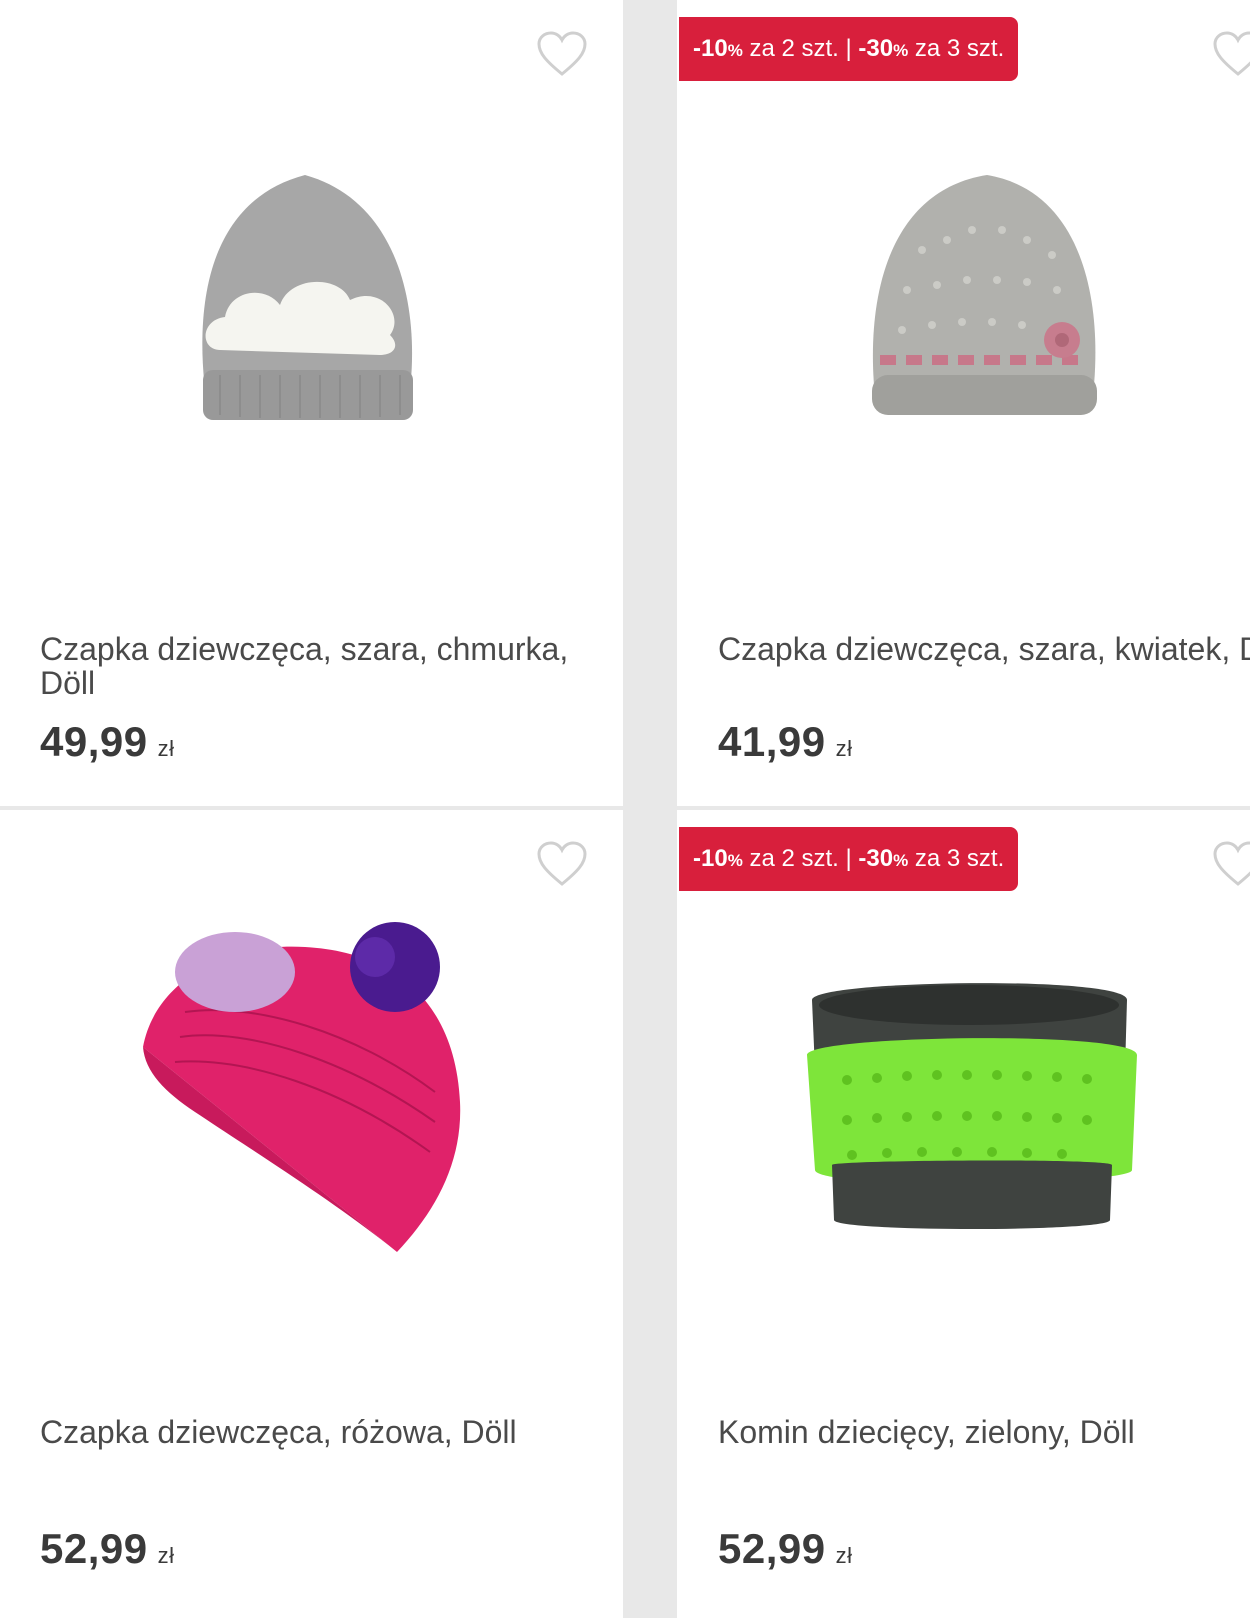 The height and width of the screenshot is (1618, 1250). Describe the element at coordinates (984, 649) in the screenshot. I see `product-title: Czapka dziewczęca, szara, kwiatek, Döll` at that location.